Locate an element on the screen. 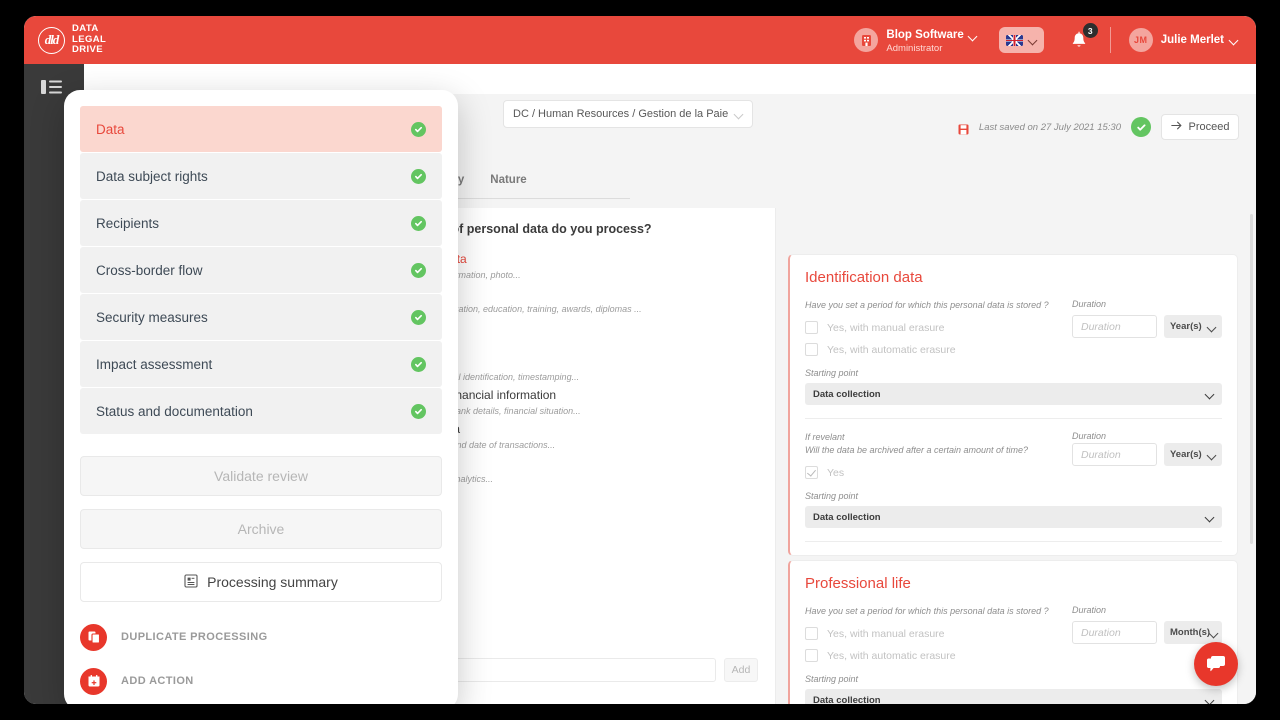 The height and width of the screenshot is (720, 1280). add-action-action: ADD ACTION is located at coordinates (261, 681).